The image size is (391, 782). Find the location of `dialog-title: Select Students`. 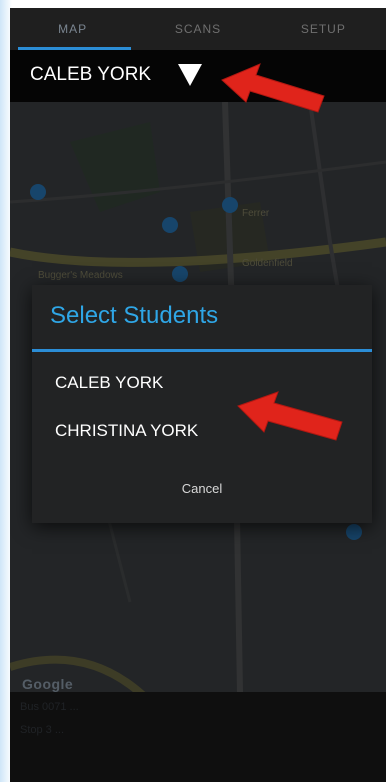

dialog-title: Select Students is located at coordinates (134, 315).